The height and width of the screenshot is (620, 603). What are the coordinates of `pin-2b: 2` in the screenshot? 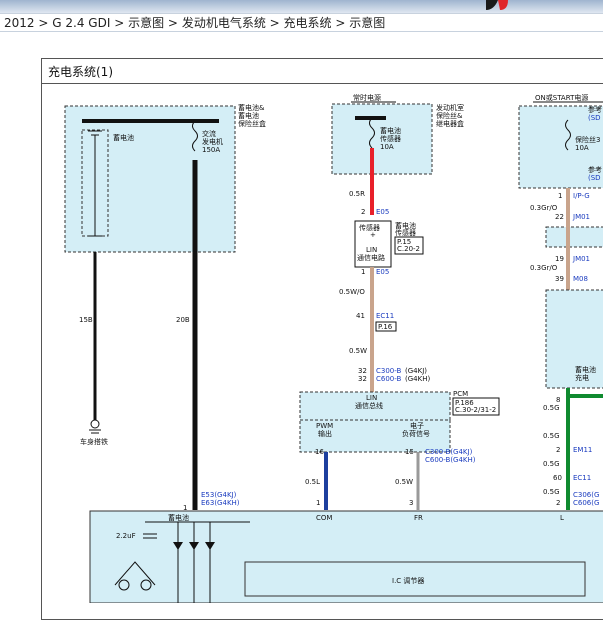 It's located at (558, 503).